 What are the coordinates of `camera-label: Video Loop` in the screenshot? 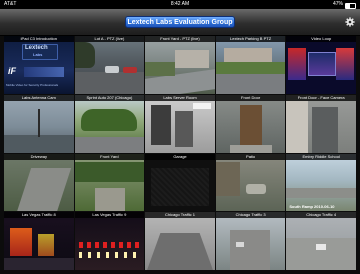 It's located at (321, 39).